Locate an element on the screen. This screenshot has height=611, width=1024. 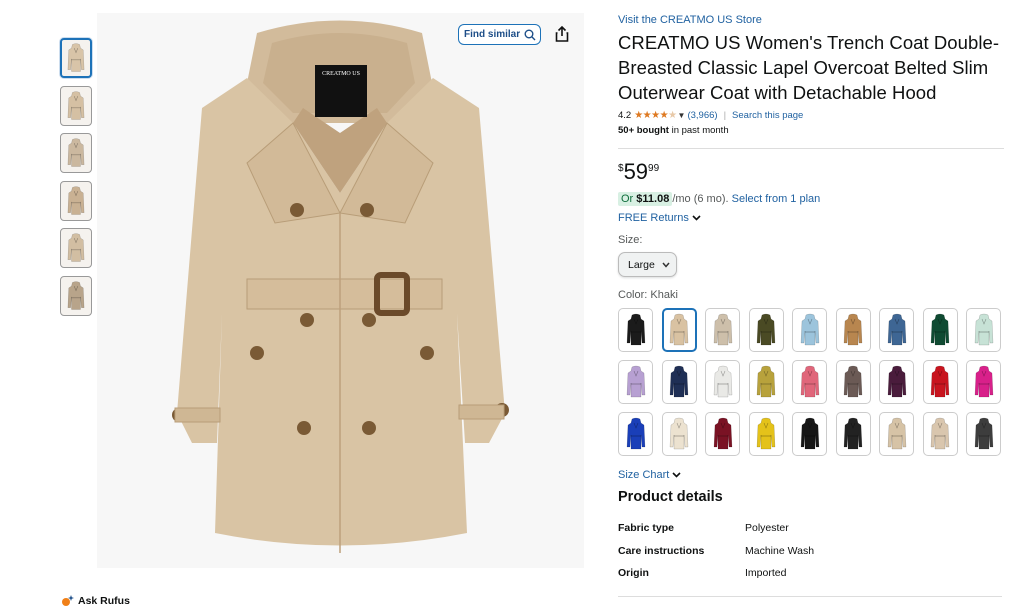
swatch-nude is located at coordinates (940, 434).